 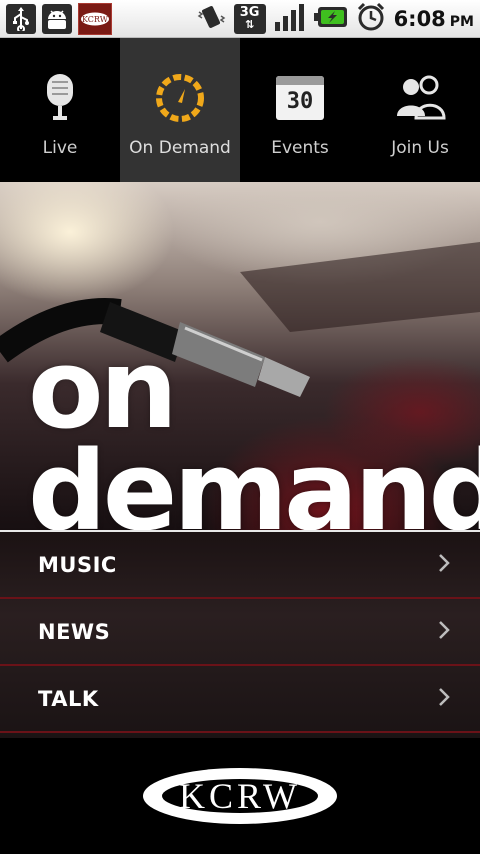 I want to click on vibrate-icon, so click(x=211, y=19).